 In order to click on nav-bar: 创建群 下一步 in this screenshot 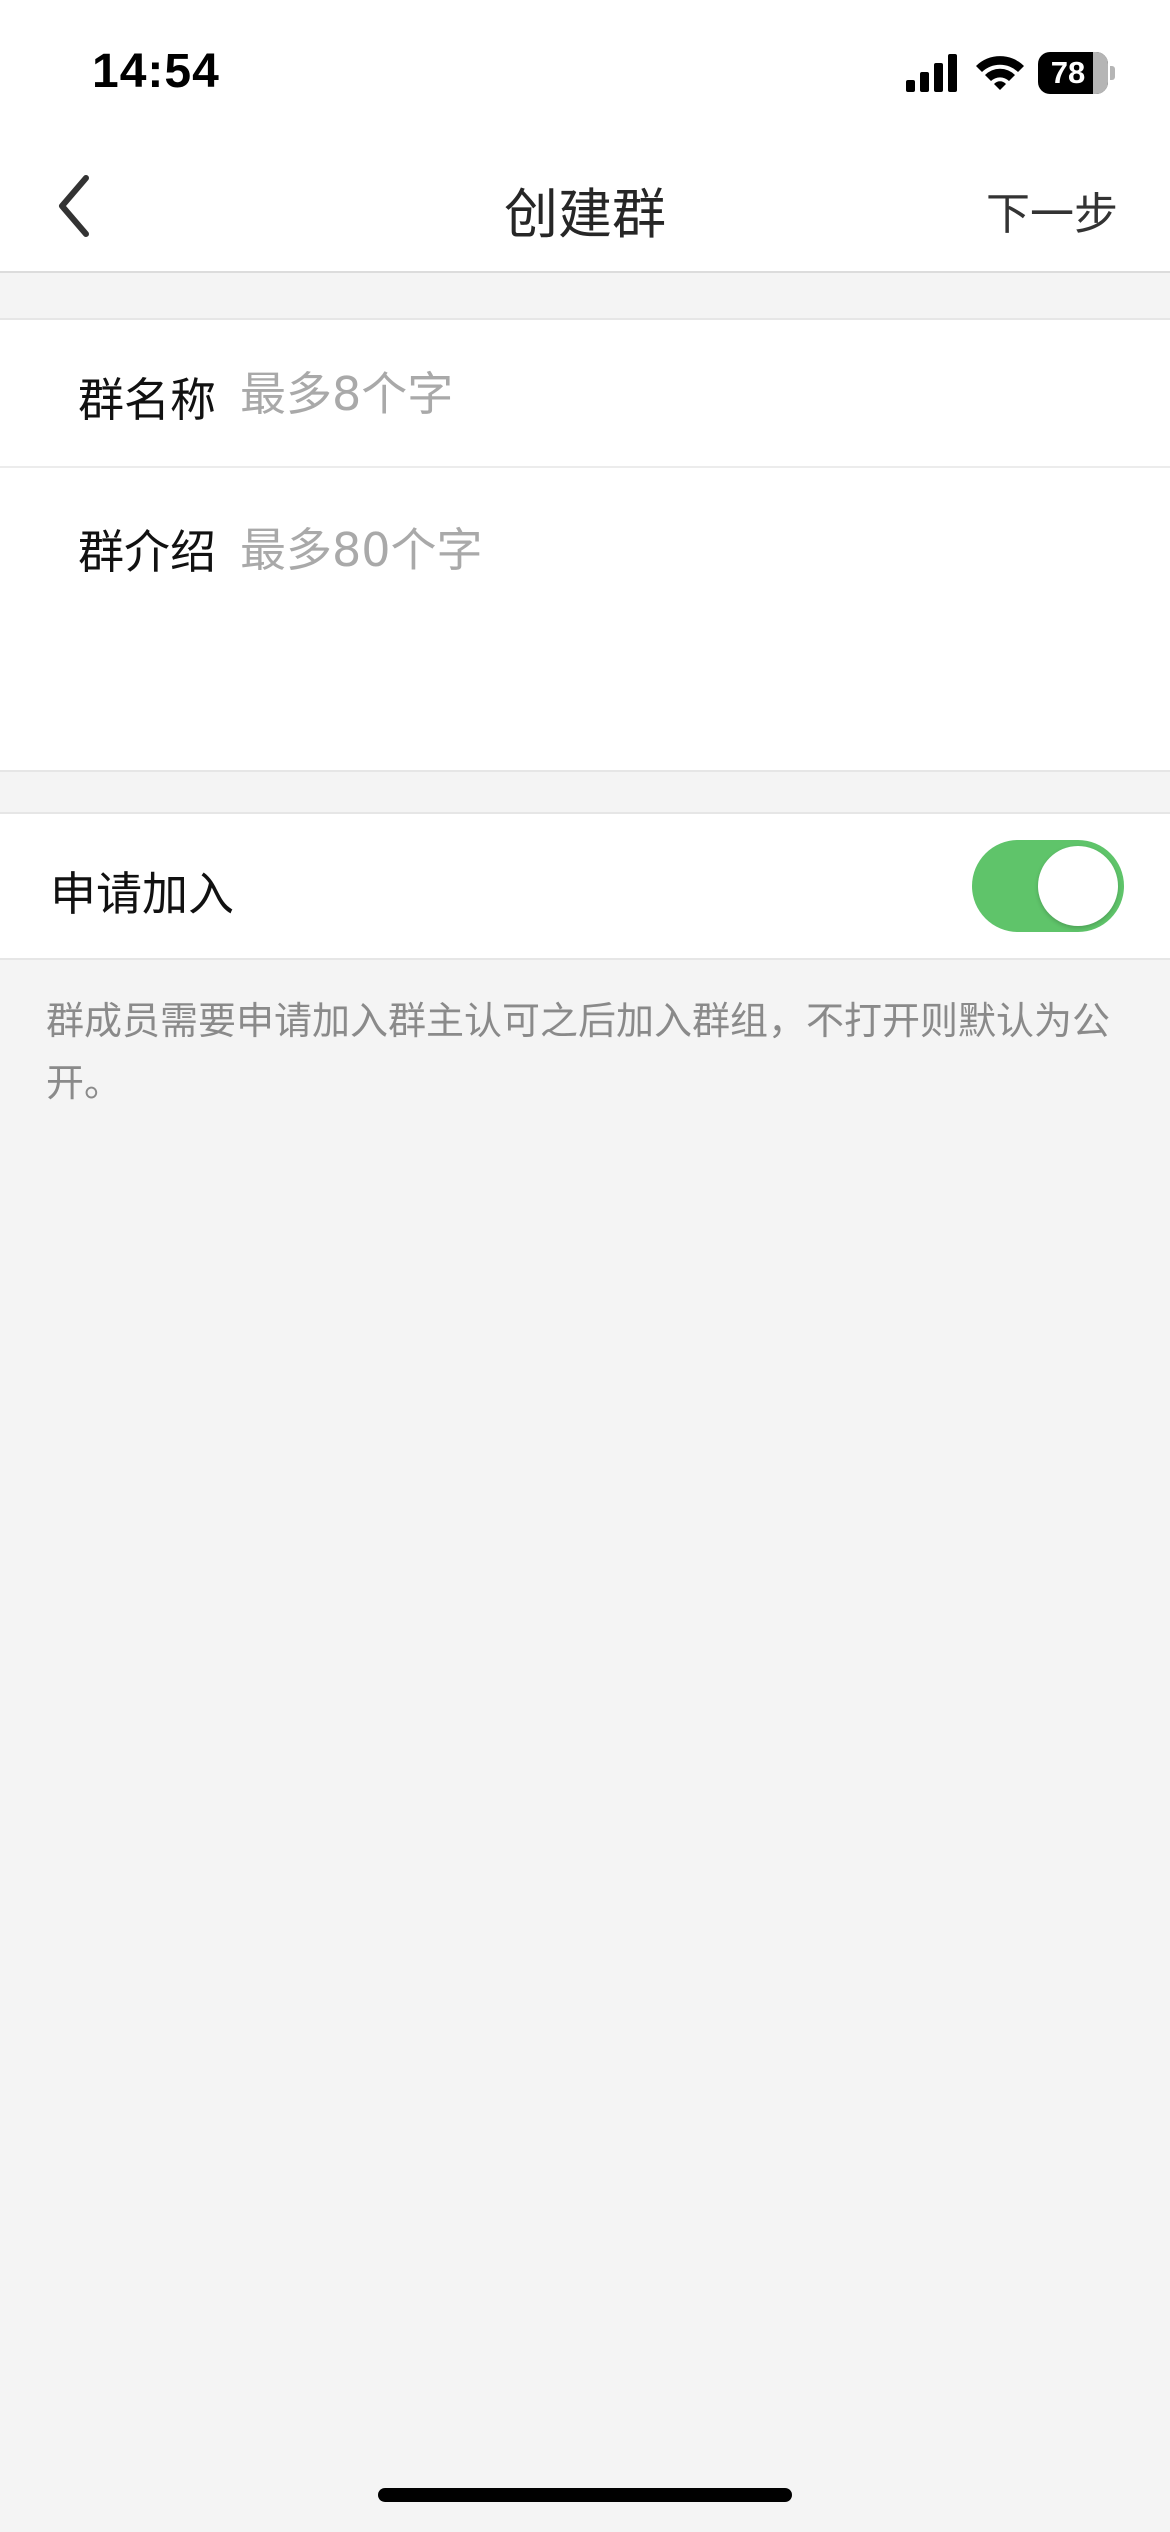, I will do `click(585, 206)`.